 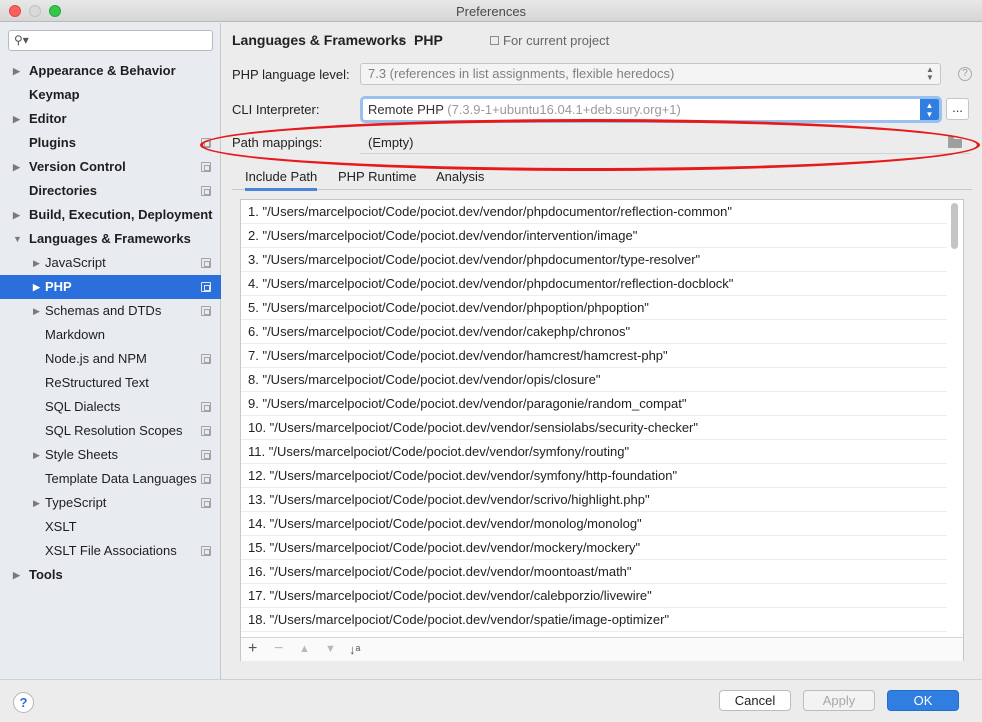 What do you see at coordinates (839, 700) in the screenshot?
I see `apply-button: Apply` at bounding box center [839, 700].